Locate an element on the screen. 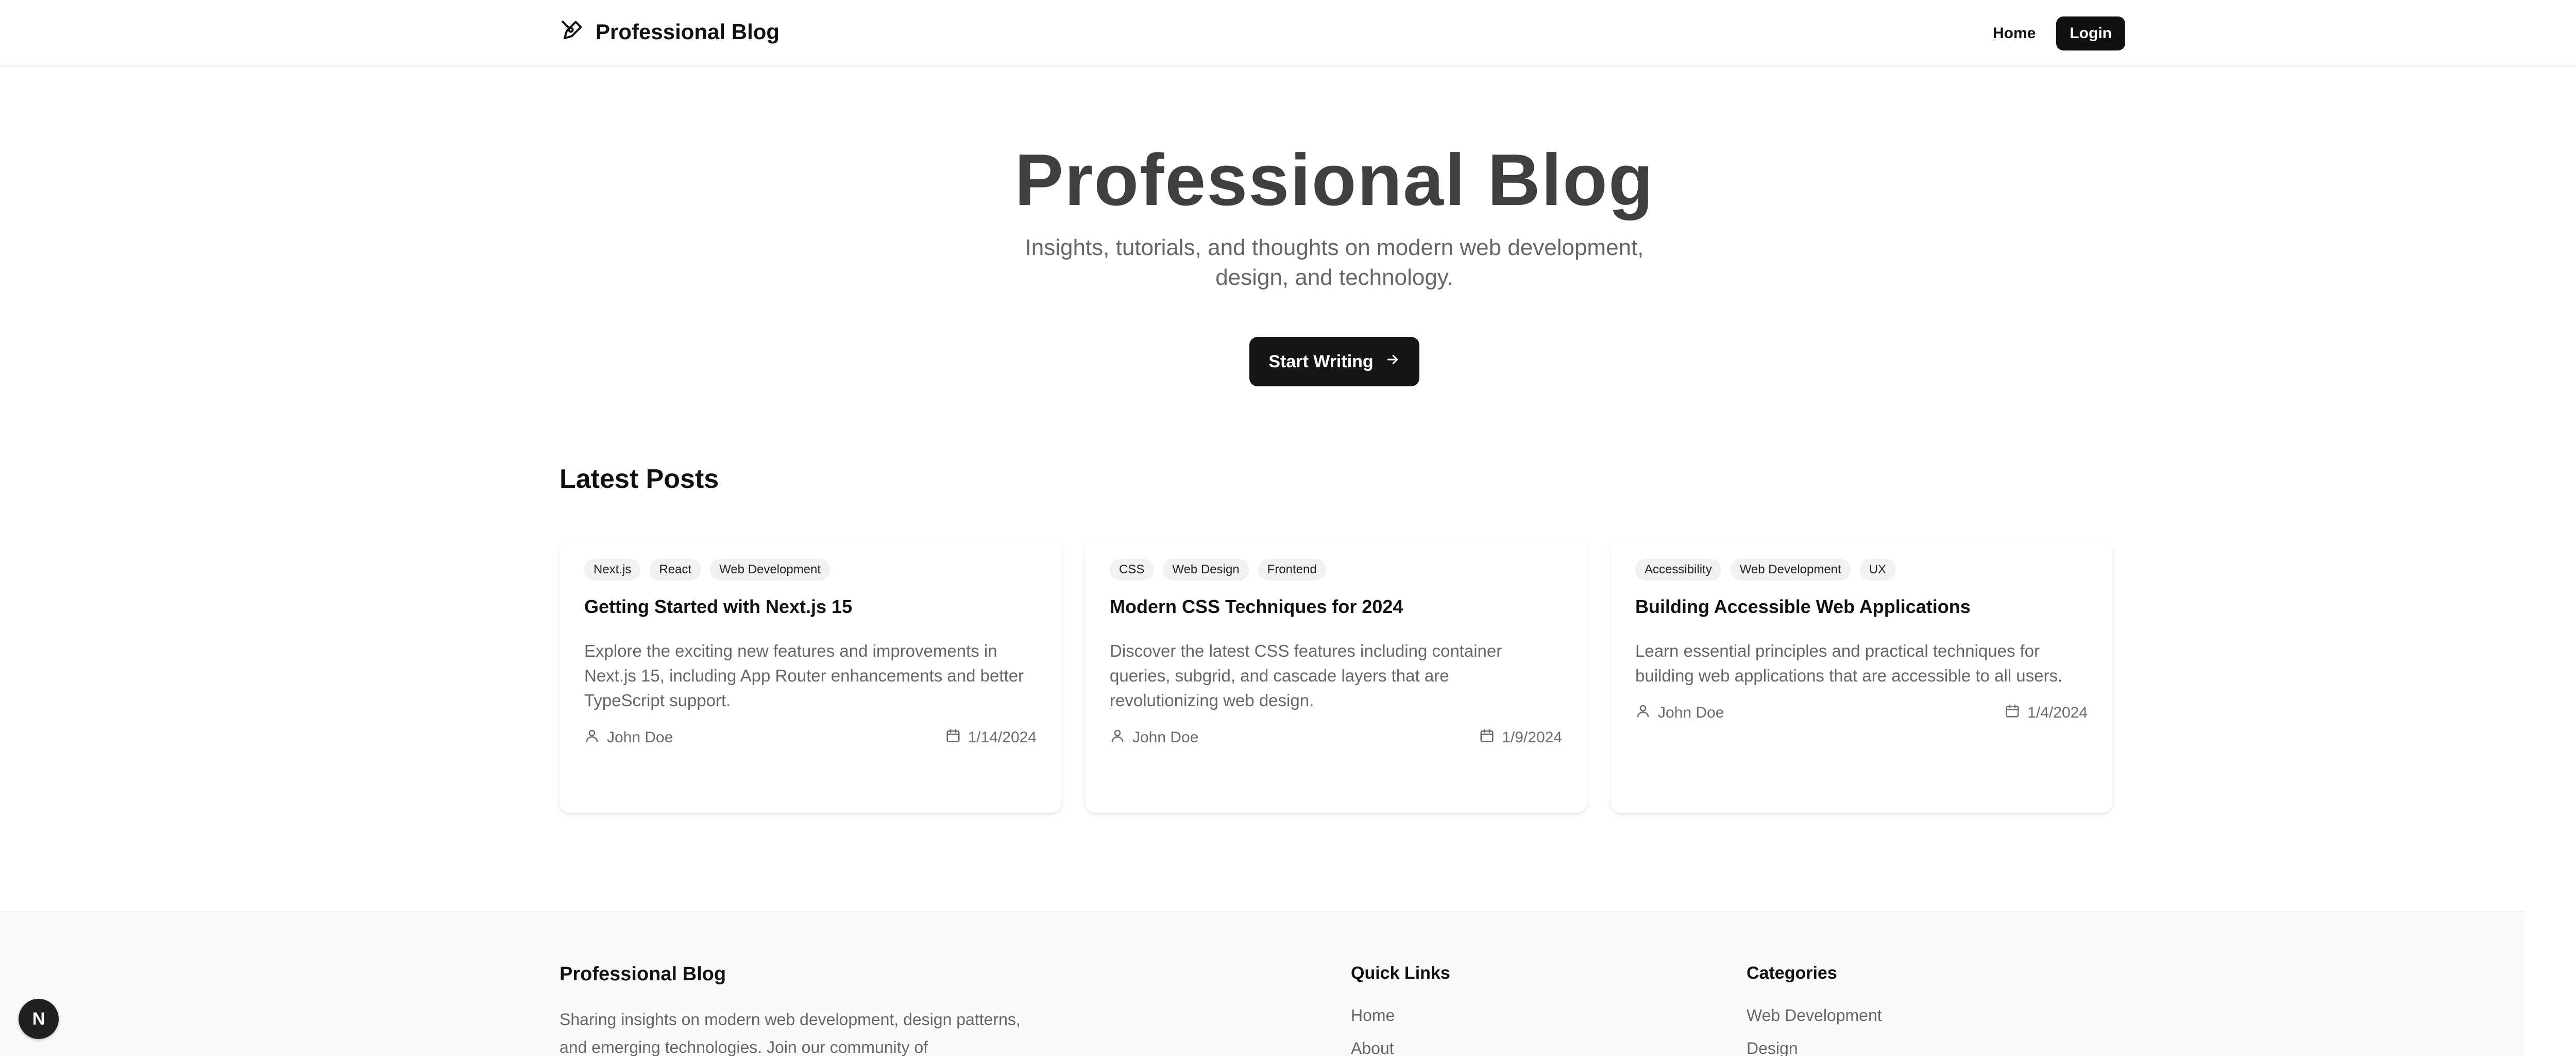 This screenshot has width=2576, height=1056. post-tags: CSS Web Design Frontend is located at coordinates (1336, 570).